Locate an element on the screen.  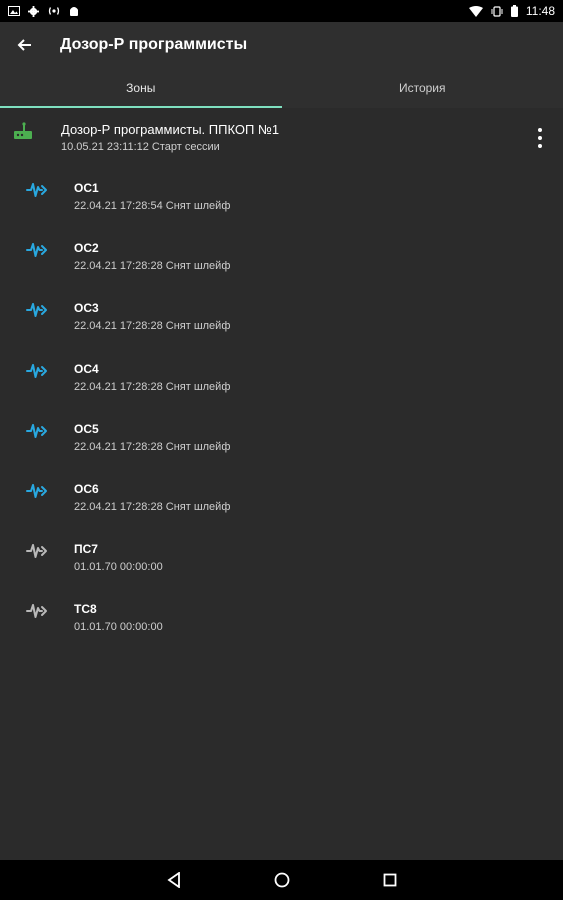
zone-item: ОС1 22.04.21 17:28:54 Снят шлейф is located at coordinates (281, 211).